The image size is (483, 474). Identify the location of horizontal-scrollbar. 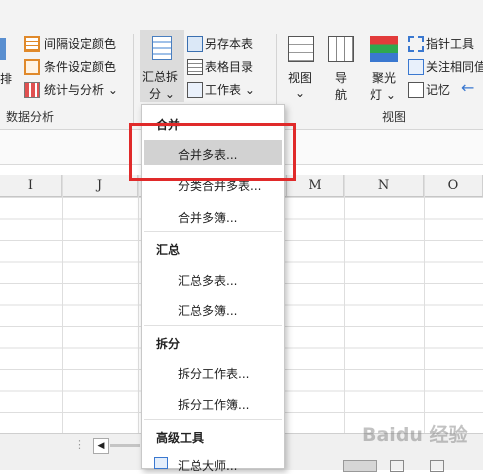
(125, 445).